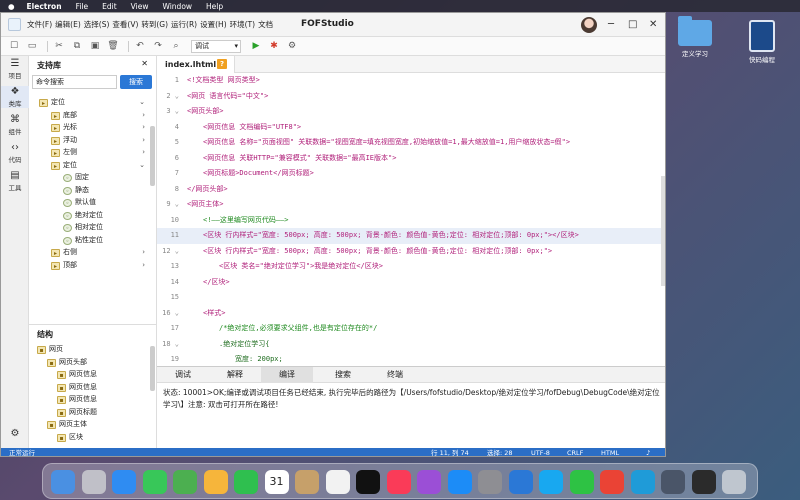 The height and width of the screenshot is (500, 800). What do you see at coordinates (63, 482) in the screenshot?
I see `finder-icon` at bounding box center [63, 482].